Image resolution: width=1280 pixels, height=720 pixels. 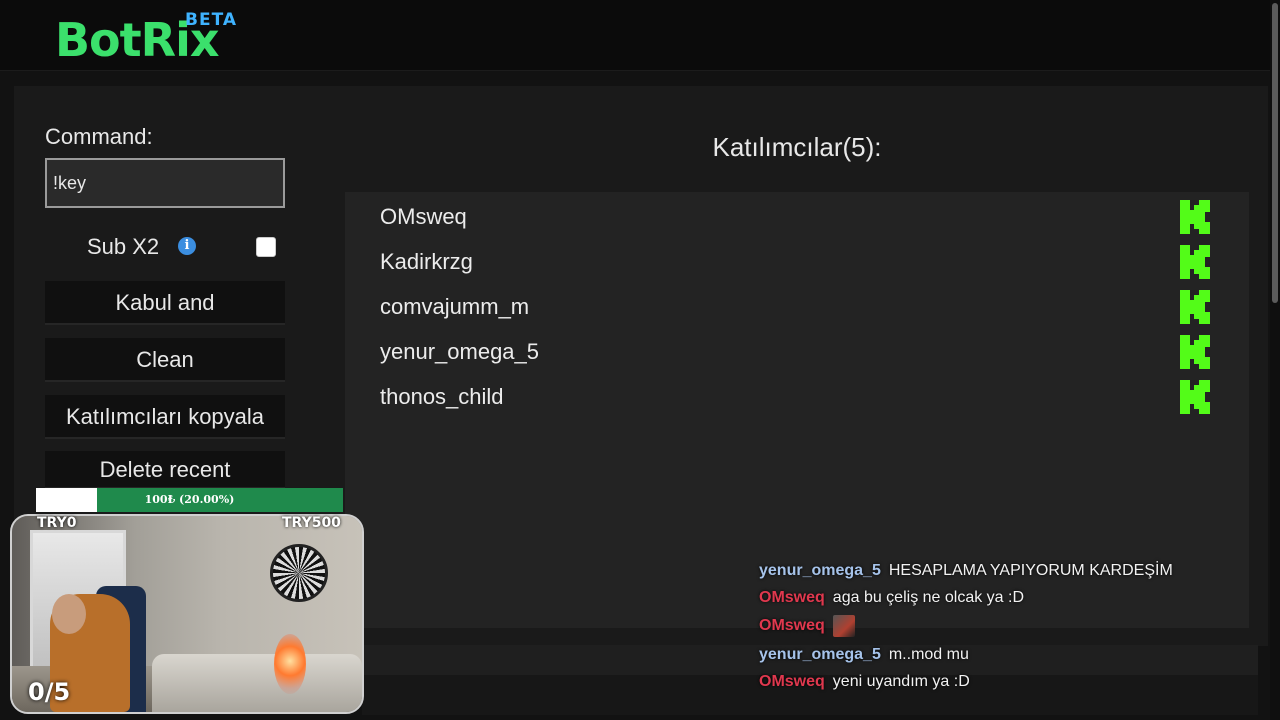 What do you see at coordinates (165, 470) in the screenshot?
I see `delete-recent-button: Delete recent` at bounding box center [165, 470].